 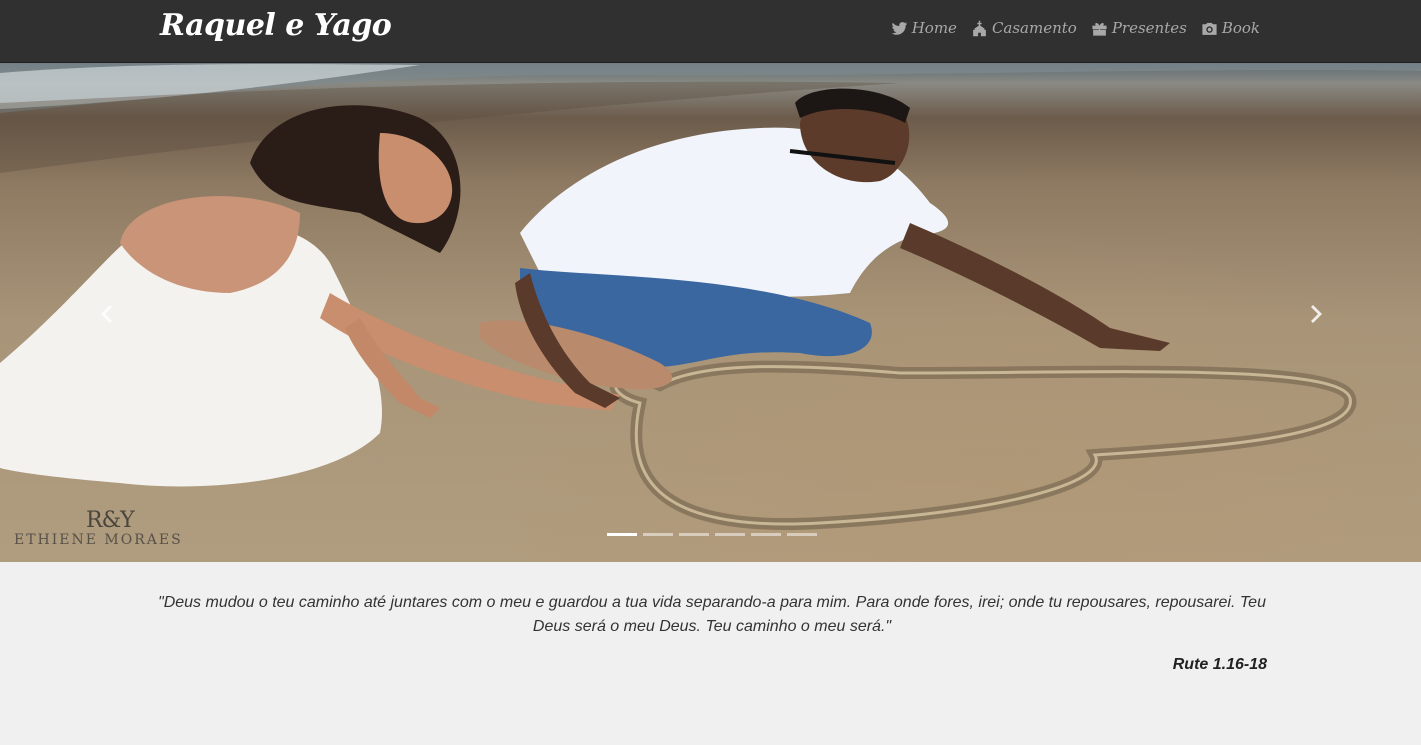 What do you see at coordinates (276, 25) in the screenshot?
I see `brand-logo: Raquel e Yago` at bounding box center [276, 25].